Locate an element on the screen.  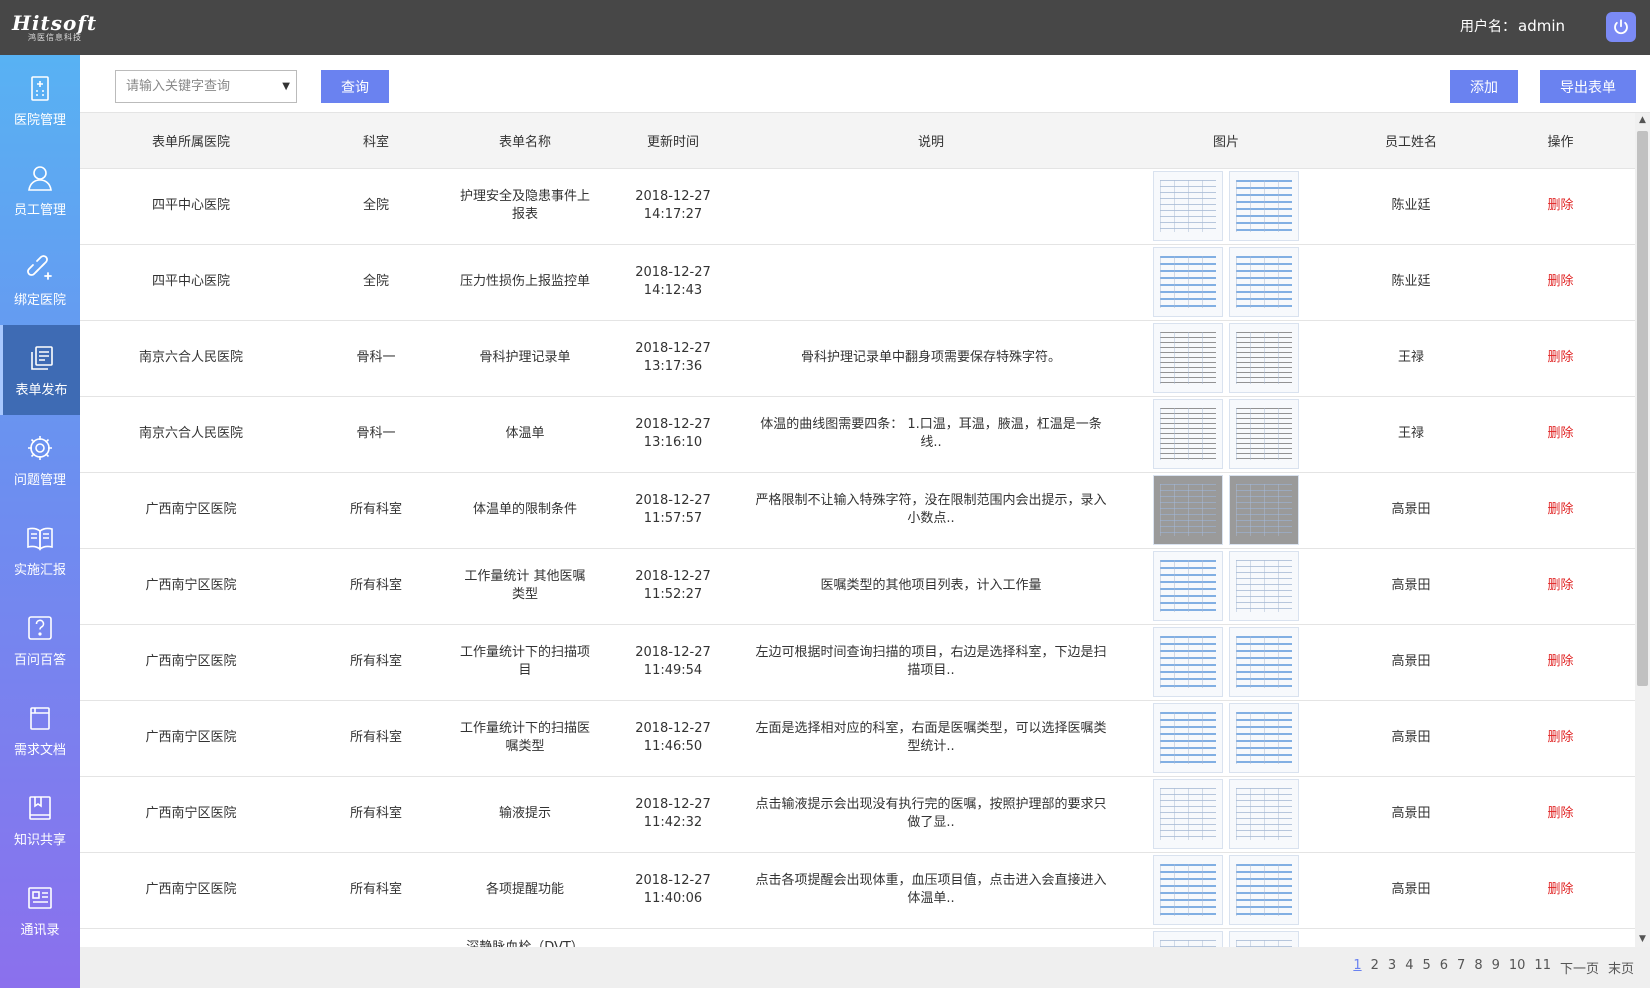
update-time-cell: 2018-12-27 11:49:54 is located at coordinates (673, 662).